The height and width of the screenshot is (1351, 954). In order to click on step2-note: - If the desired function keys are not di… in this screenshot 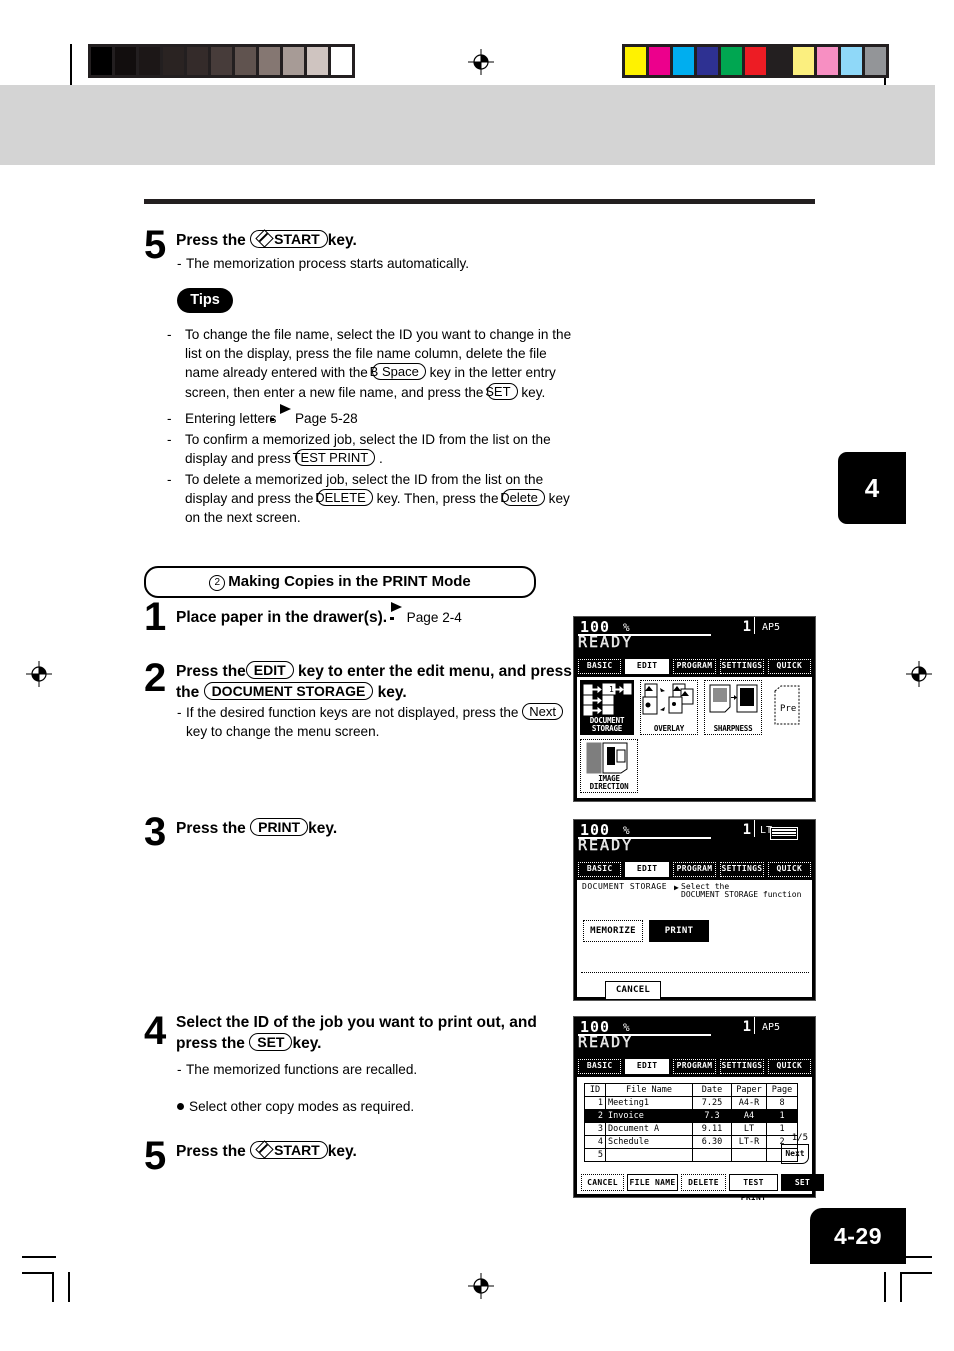, I will do `click(375, 722)`.